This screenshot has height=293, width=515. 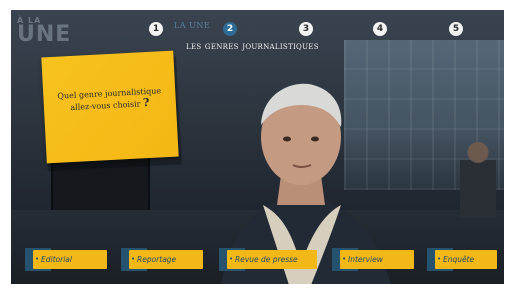 I want to click on choice-label: Enquête, so click(x=466, y=259).